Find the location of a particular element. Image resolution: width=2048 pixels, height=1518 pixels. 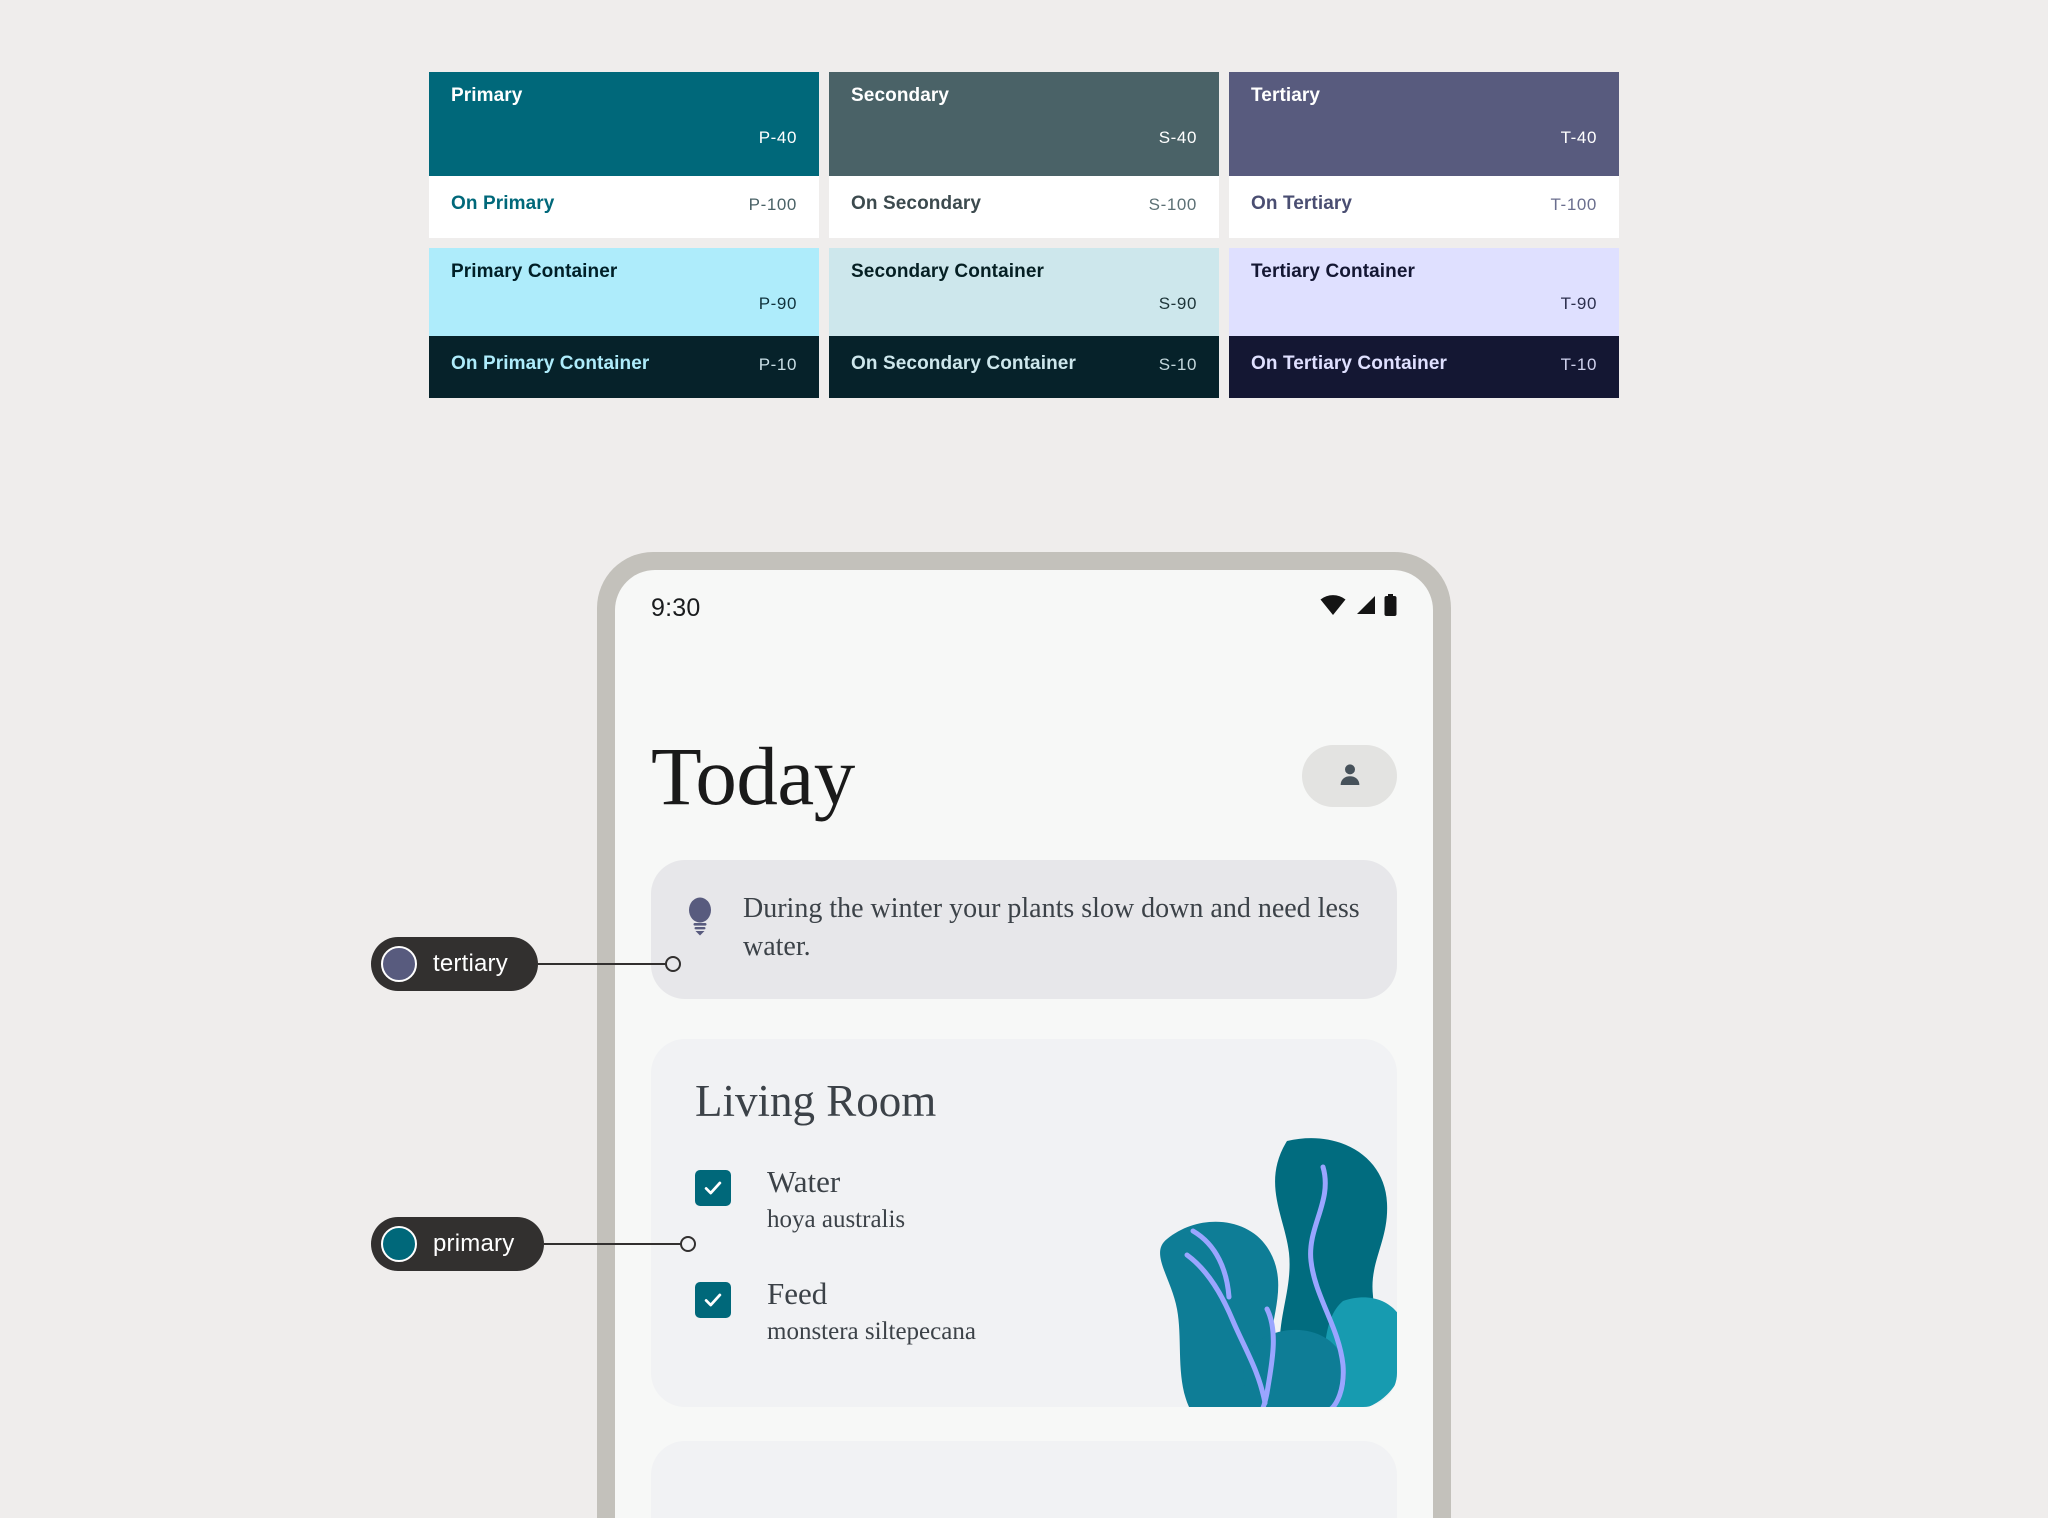

swatch-primary: Primary P-40 is located at coordinates (624, 124).